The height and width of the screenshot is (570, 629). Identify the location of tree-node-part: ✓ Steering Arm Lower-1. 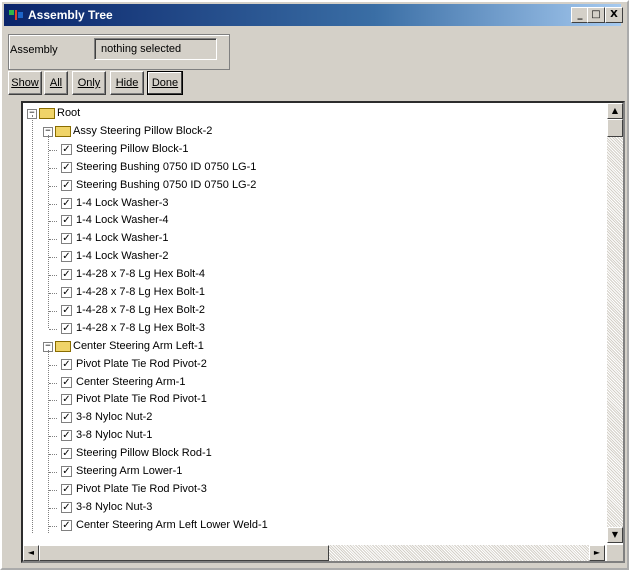
(303, 471).